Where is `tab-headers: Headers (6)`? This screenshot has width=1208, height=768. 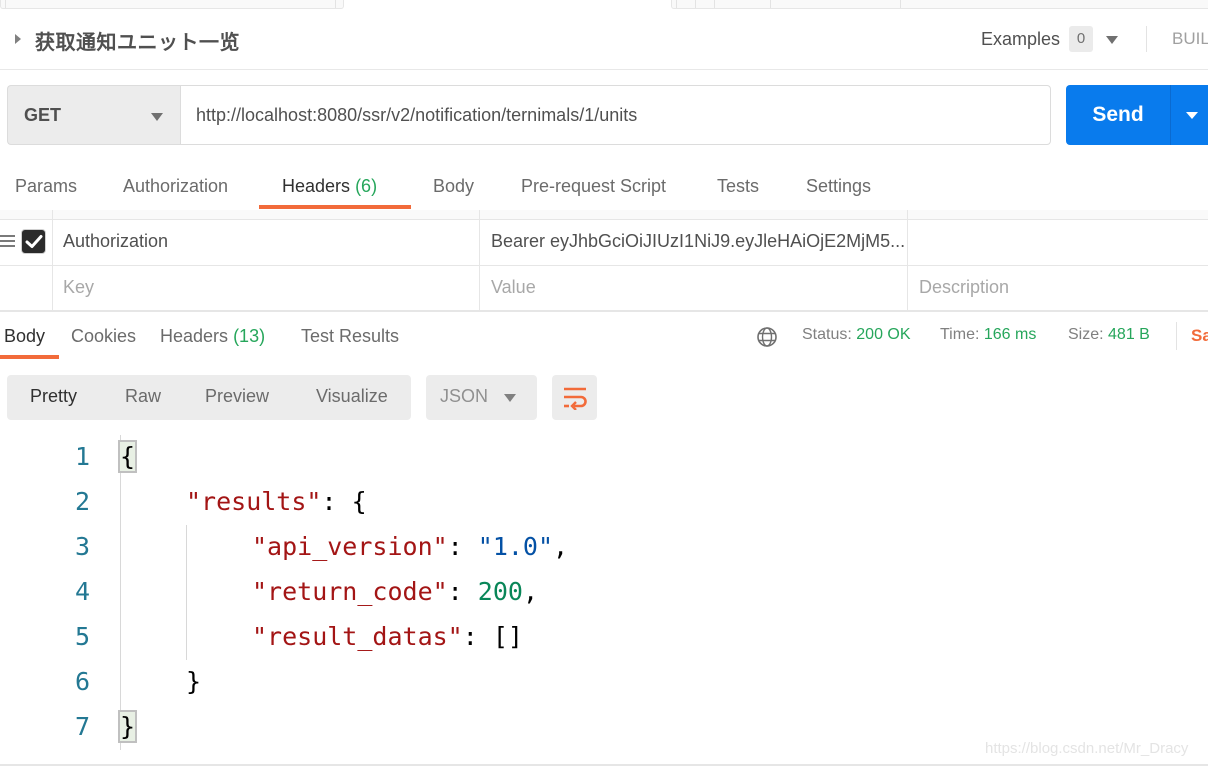
tab-headers: Headers (6) is located at coordinates (329, 186).